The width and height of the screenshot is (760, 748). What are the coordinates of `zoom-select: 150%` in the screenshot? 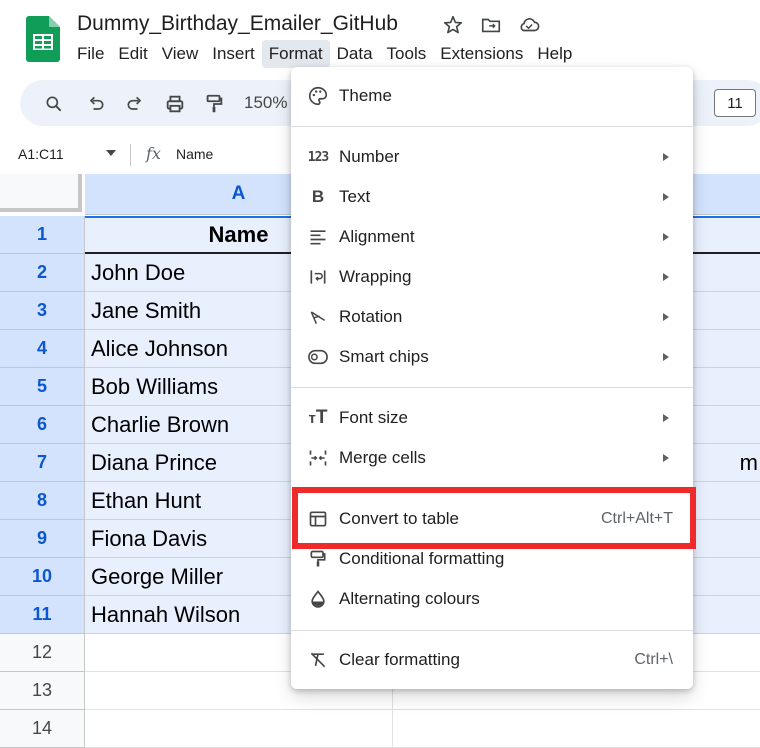 It's located at (265, 103).